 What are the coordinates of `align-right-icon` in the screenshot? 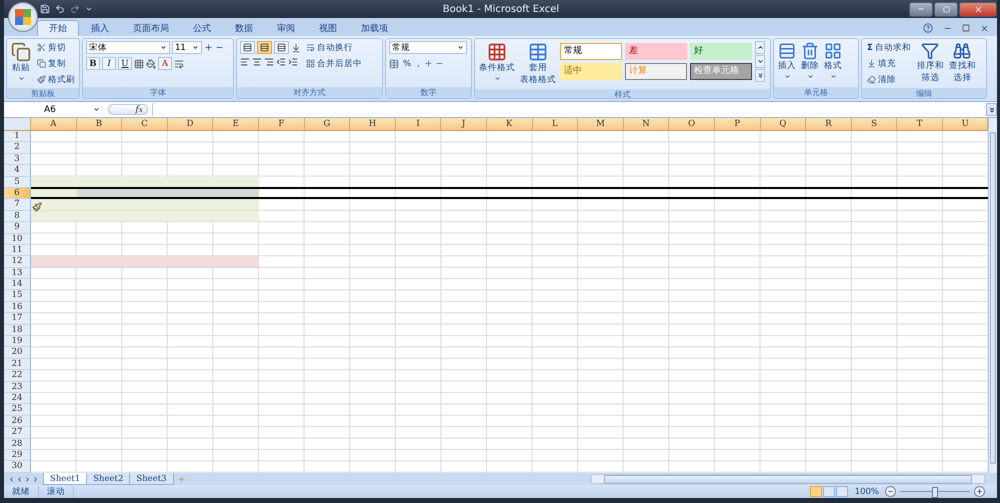 It's located at (269, 62).